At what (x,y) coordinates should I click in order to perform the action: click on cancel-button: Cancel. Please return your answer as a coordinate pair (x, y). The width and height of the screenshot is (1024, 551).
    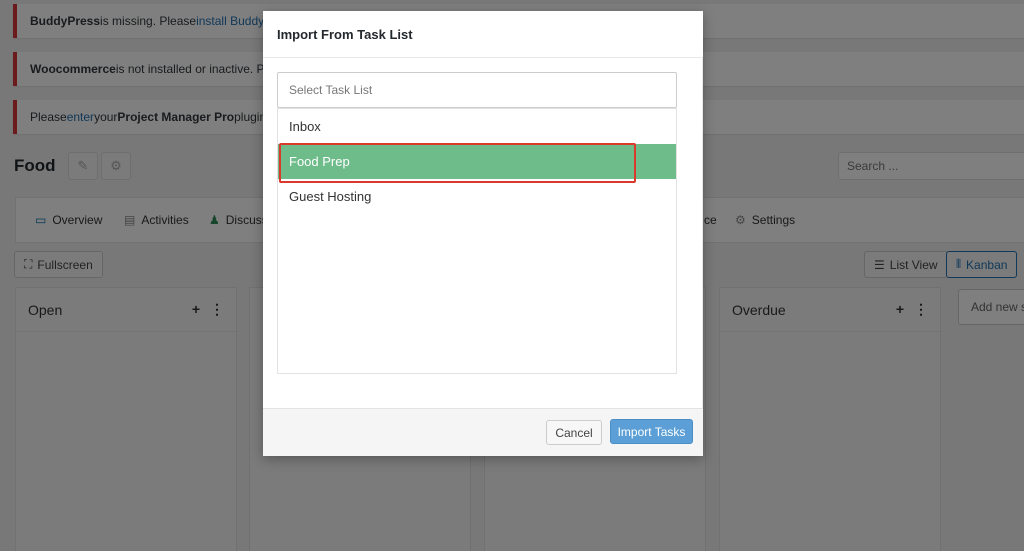
    Looking at the image, I should click on (574, 432).